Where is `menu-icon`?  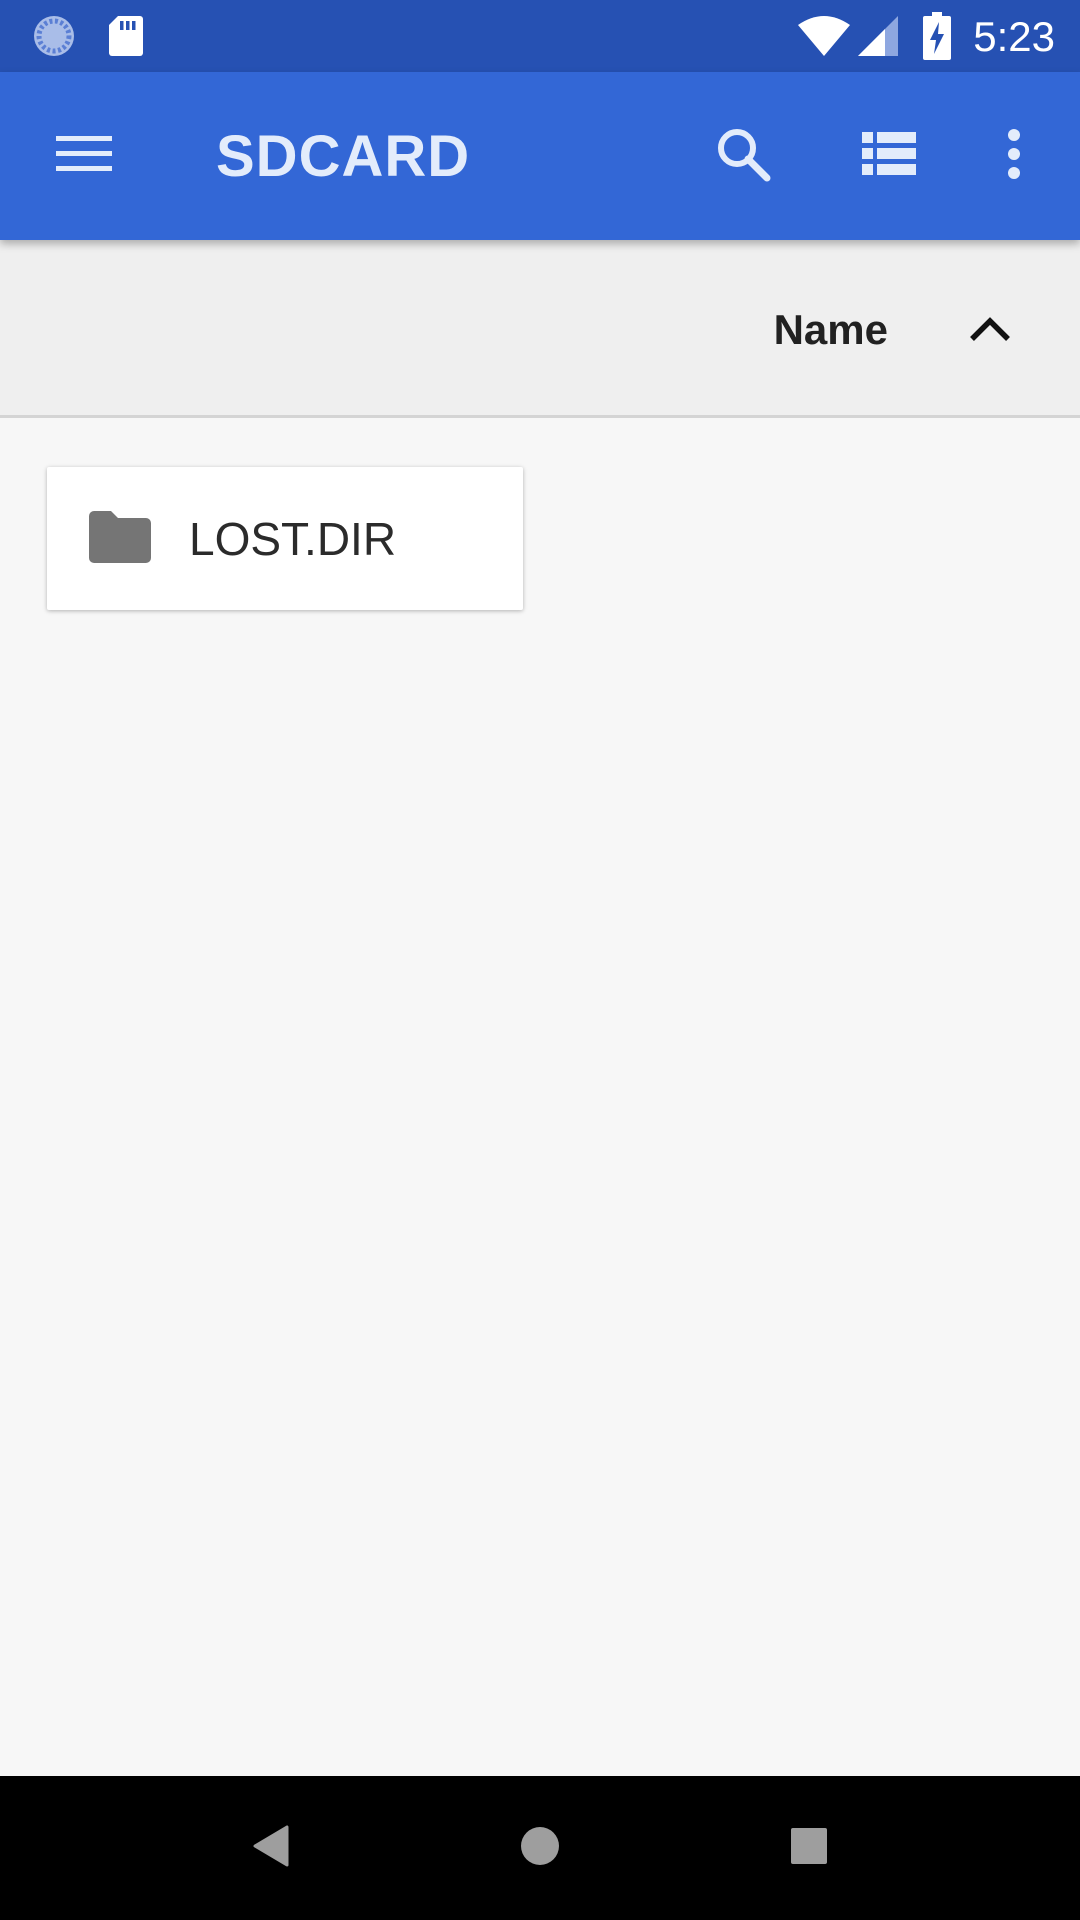 menu-icon is located at coordinates (84, 156).